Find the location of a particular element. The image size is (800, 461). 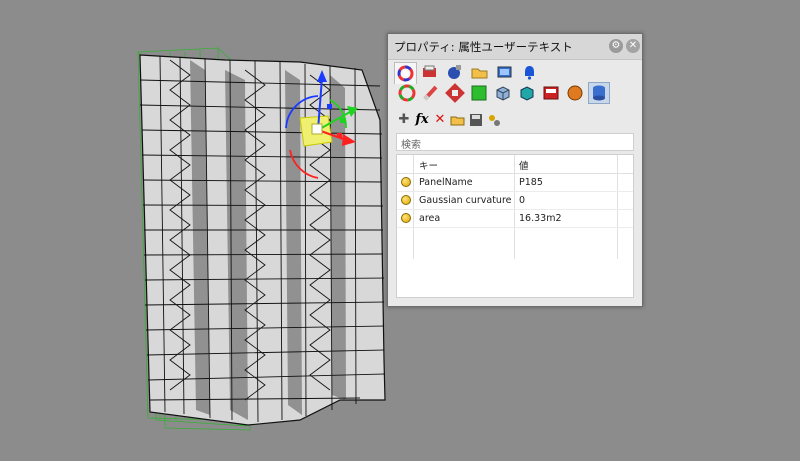

teal-box-icon is located at coordinates (527, 93).